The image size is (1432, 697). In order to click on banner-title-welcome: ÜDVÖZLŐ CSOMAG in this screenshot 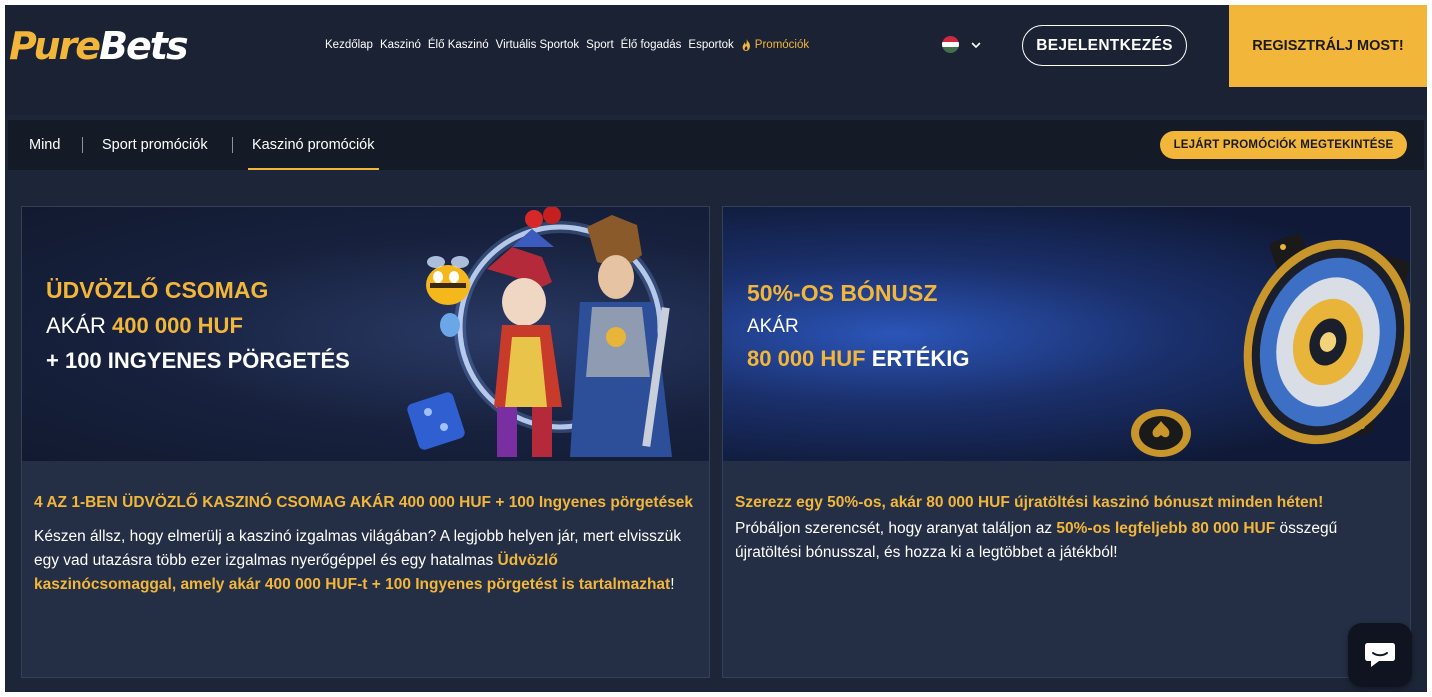, I will do `click(157, 290)`.